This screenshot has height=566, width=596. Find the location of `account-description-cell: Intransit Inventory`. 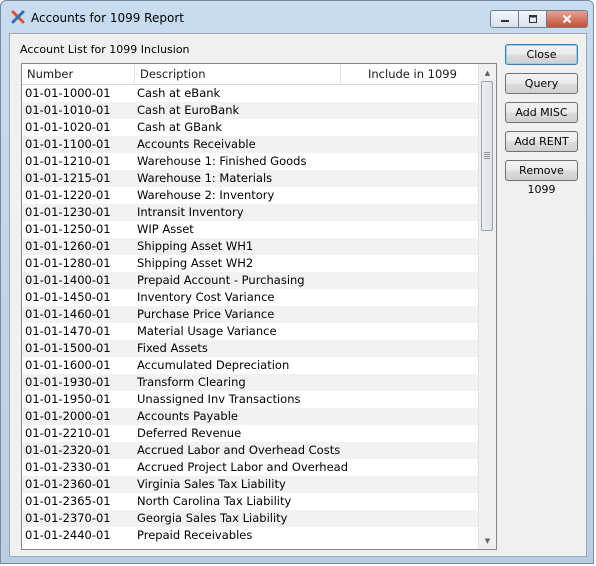

account-description-cell: Intransit Inventory is located at coordinates (190, 212).